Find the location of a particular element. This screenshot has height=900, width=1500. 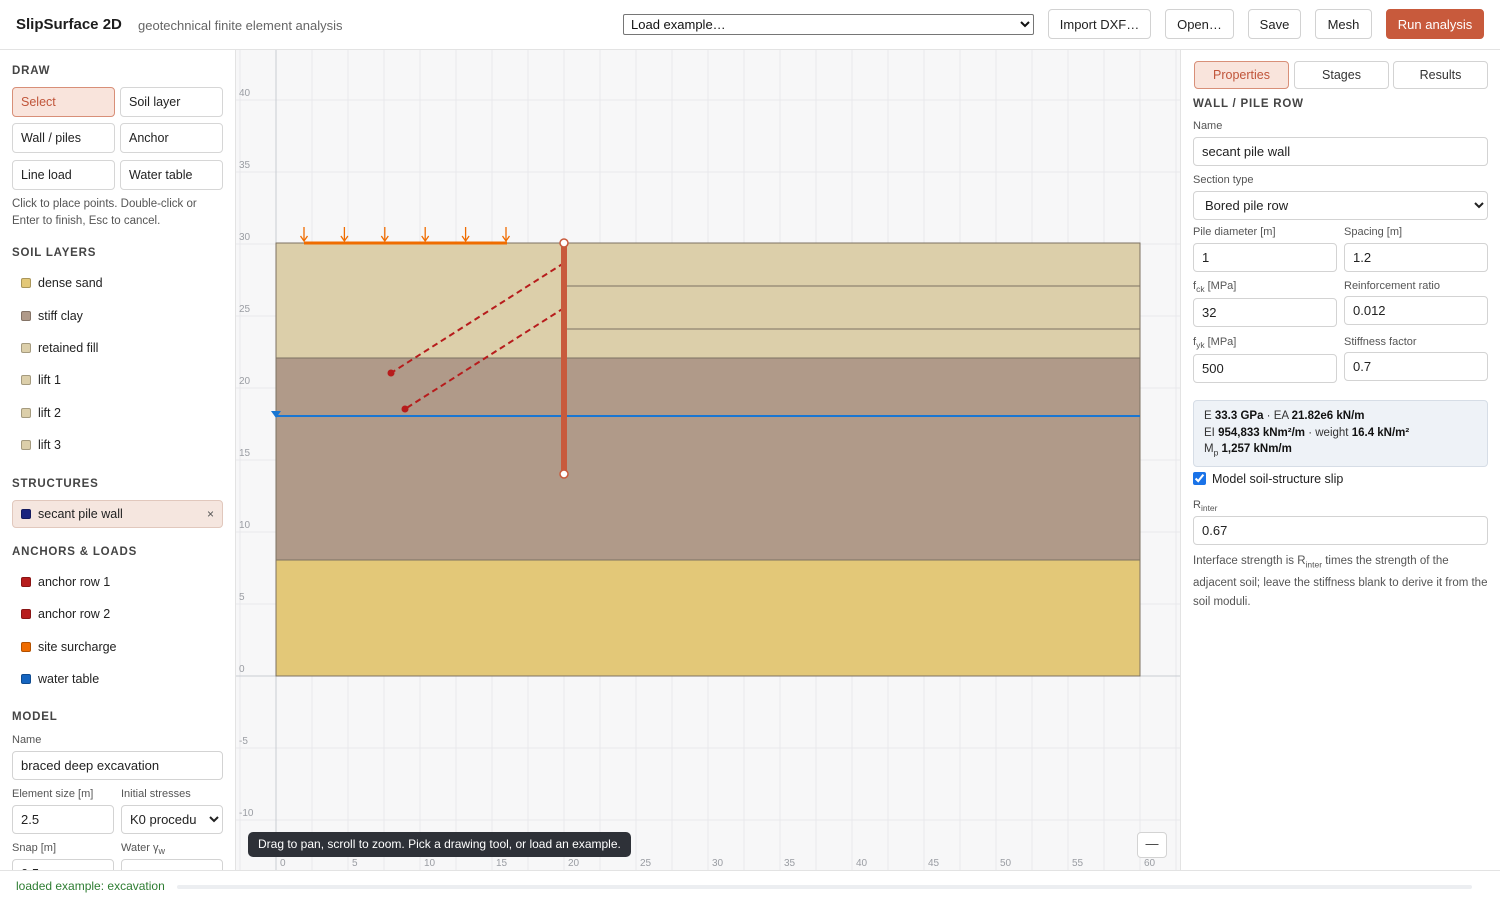

structures-title: STRUCTURES is located at coordinates (55, 484).